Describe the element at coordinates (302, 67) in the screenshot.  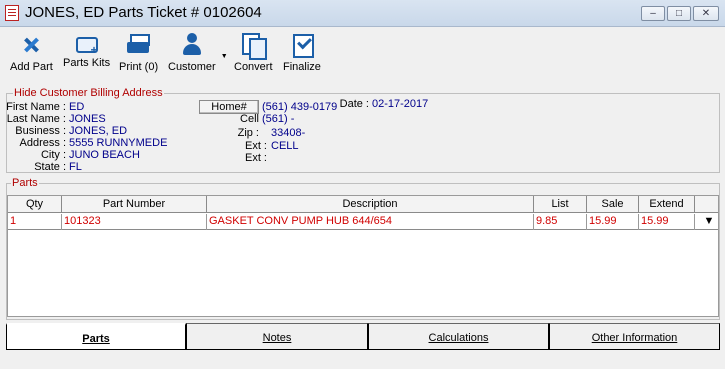
I see `finalize-label: Finalize` at that location.